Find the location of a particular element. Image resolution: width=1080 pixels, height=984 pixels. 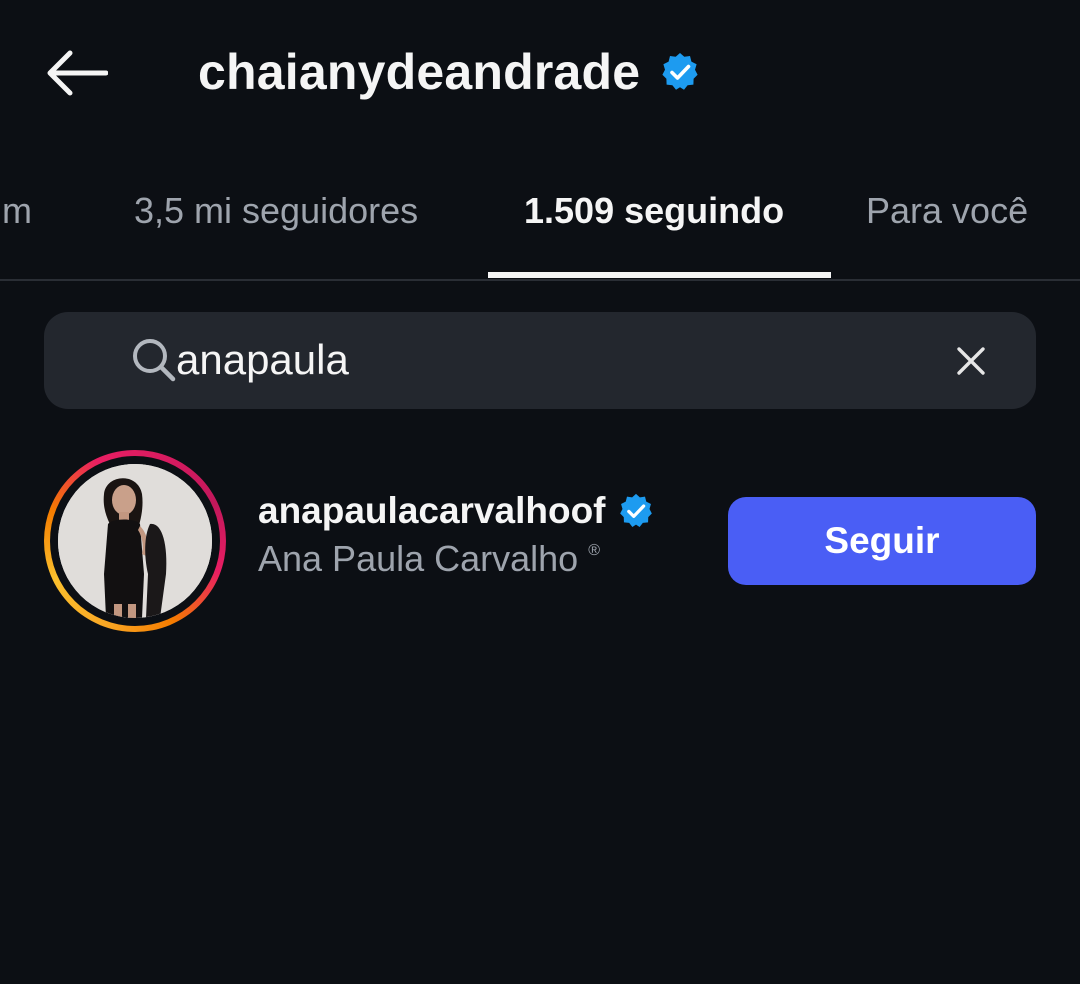

registered-mark: ® is located at coordinates (594, 550).